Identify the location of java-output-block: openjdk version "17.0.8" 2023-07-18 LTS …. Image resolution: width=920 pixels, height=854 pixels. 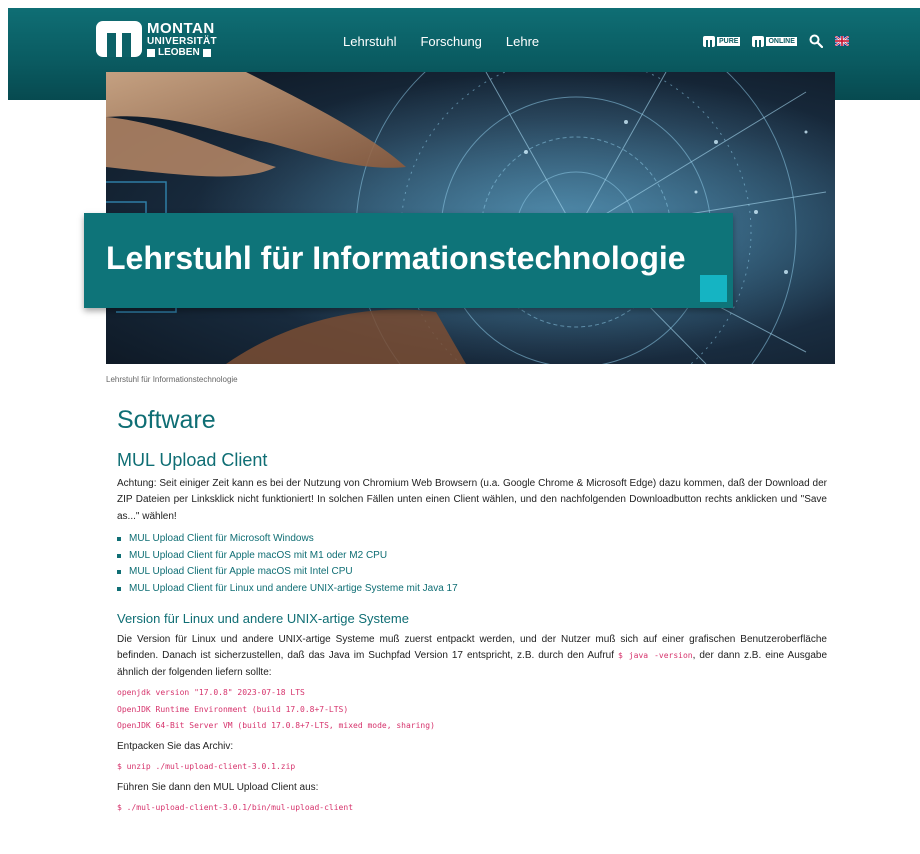
(472, 710).